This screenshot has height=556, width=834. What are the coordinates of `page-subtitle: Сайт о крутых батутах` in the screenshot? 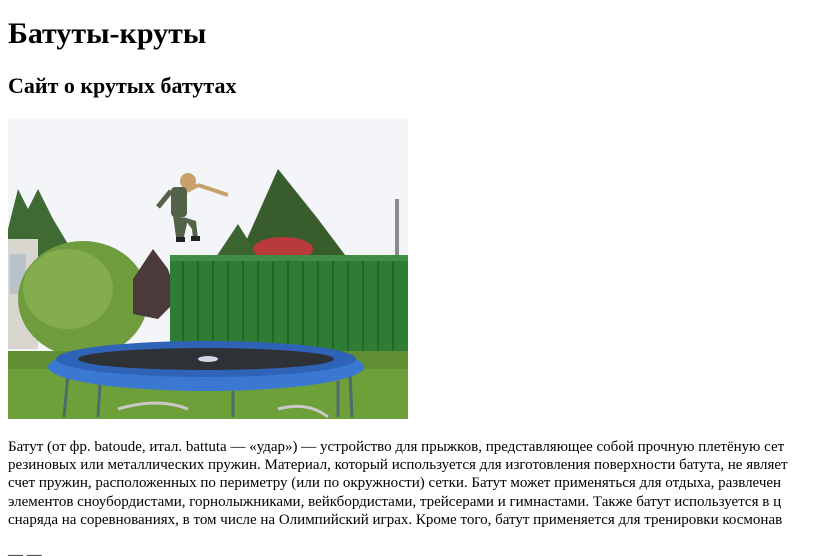 It's located at (122, 85).